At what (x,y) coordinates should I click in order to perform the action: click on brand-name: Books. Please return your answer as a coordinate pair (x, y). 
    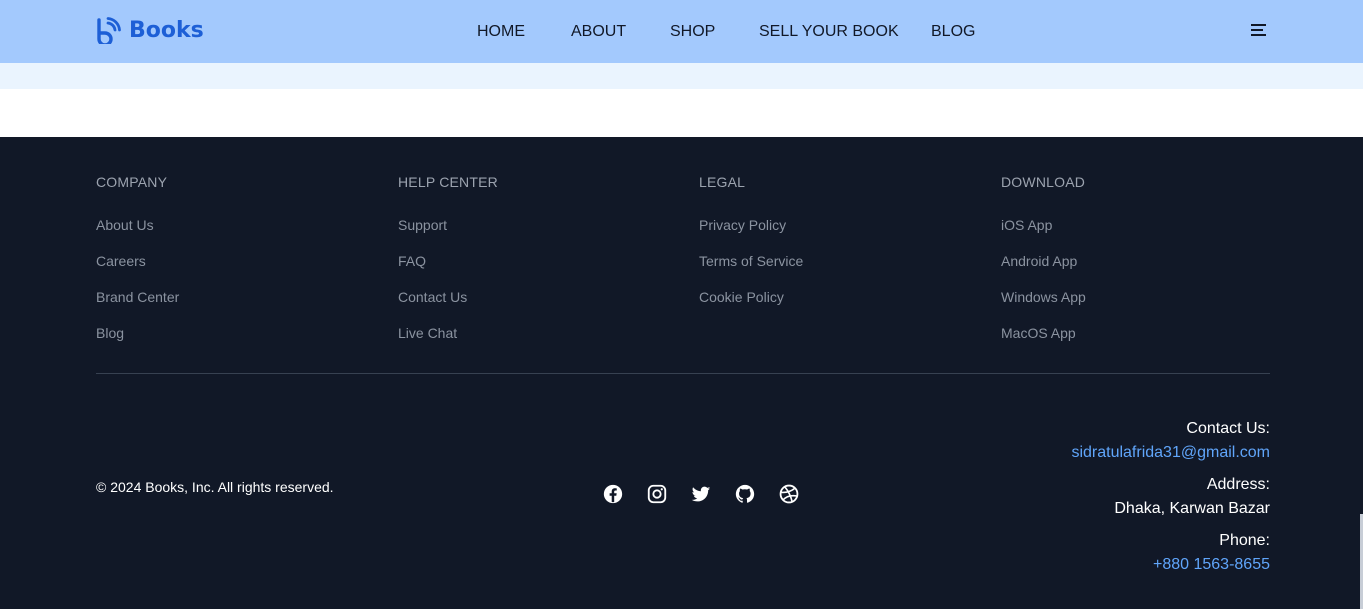
    Looking at the image, I should click on (166, 30).